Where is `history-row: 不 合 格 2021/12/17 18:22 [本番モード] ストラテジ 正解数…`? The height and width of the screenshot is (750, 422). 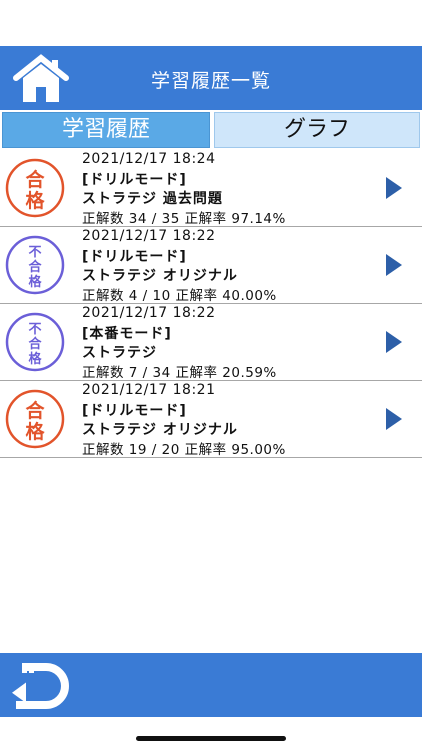 history-row: 不 合 格 2021/12/17 18:22 [本番モード] ストラテジ 正解数… is located at coordinates (211, 342).